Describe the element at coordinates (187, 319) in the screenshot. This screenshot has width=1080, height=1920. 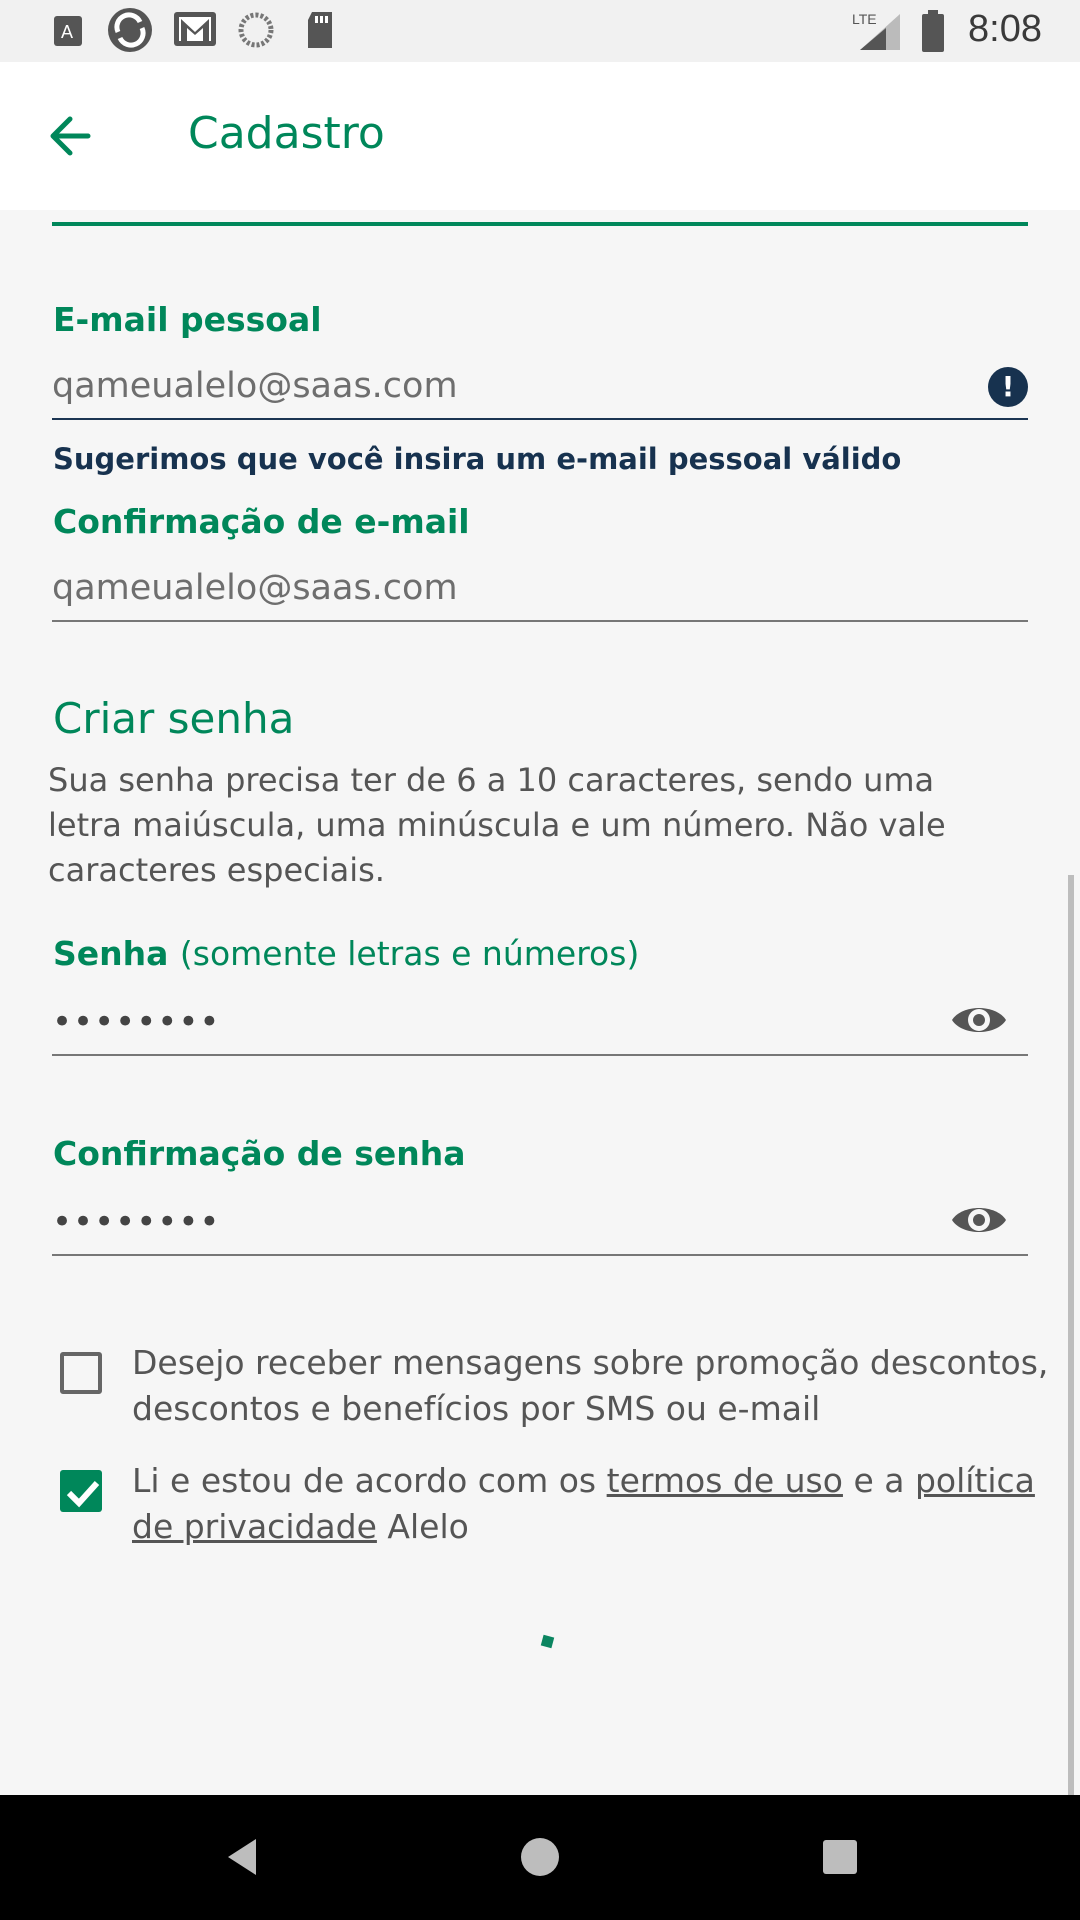
I see `email-label: E-mail pessoal` at that location.